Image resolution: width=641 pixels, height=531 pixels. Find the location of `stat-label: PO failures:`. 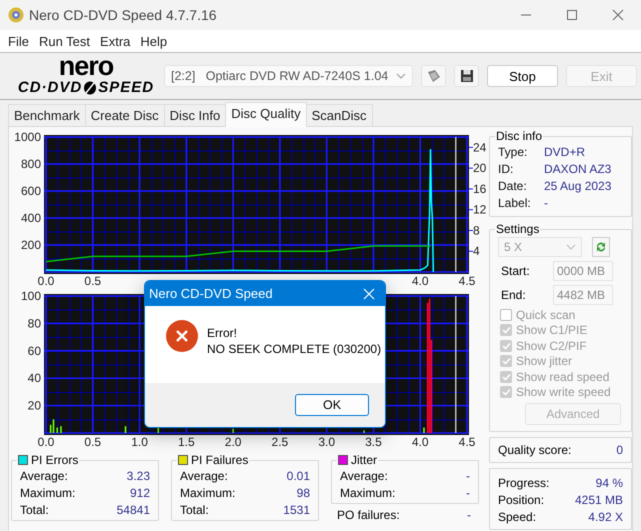

stat-label: PO failures: is located at coordinates (368, 515).